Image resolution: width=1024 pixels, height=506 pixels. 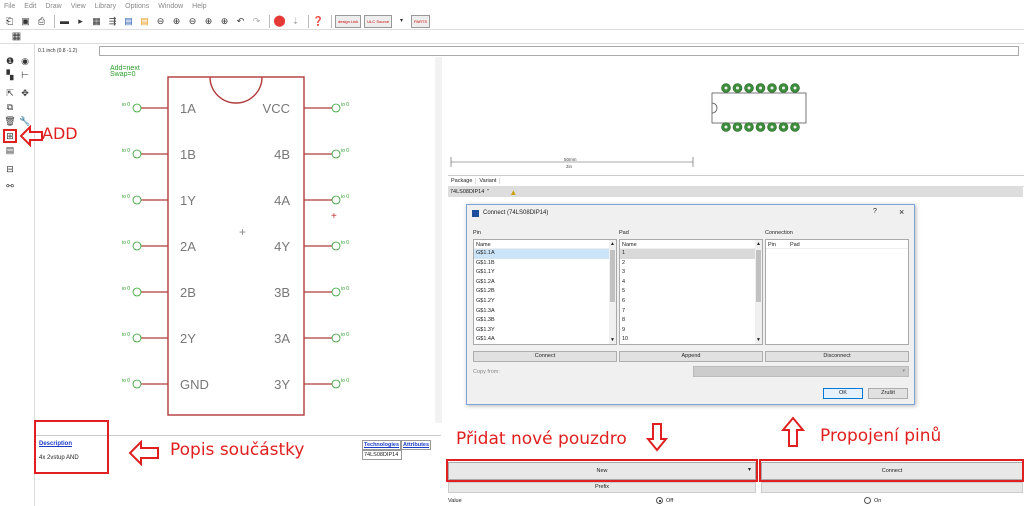 I want to click on invoke-icon: ⊟, so click(x=10, y=169).